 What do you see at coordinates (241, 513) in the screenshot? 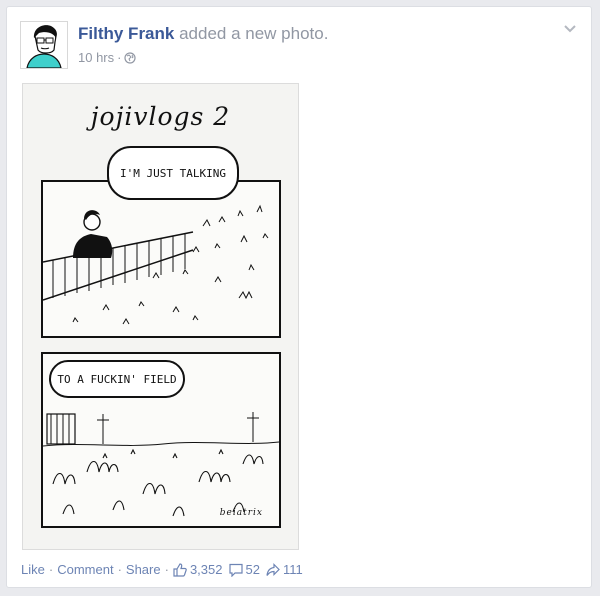
I see `artist-signature: beiatrix` at bounding box center [241, 513].